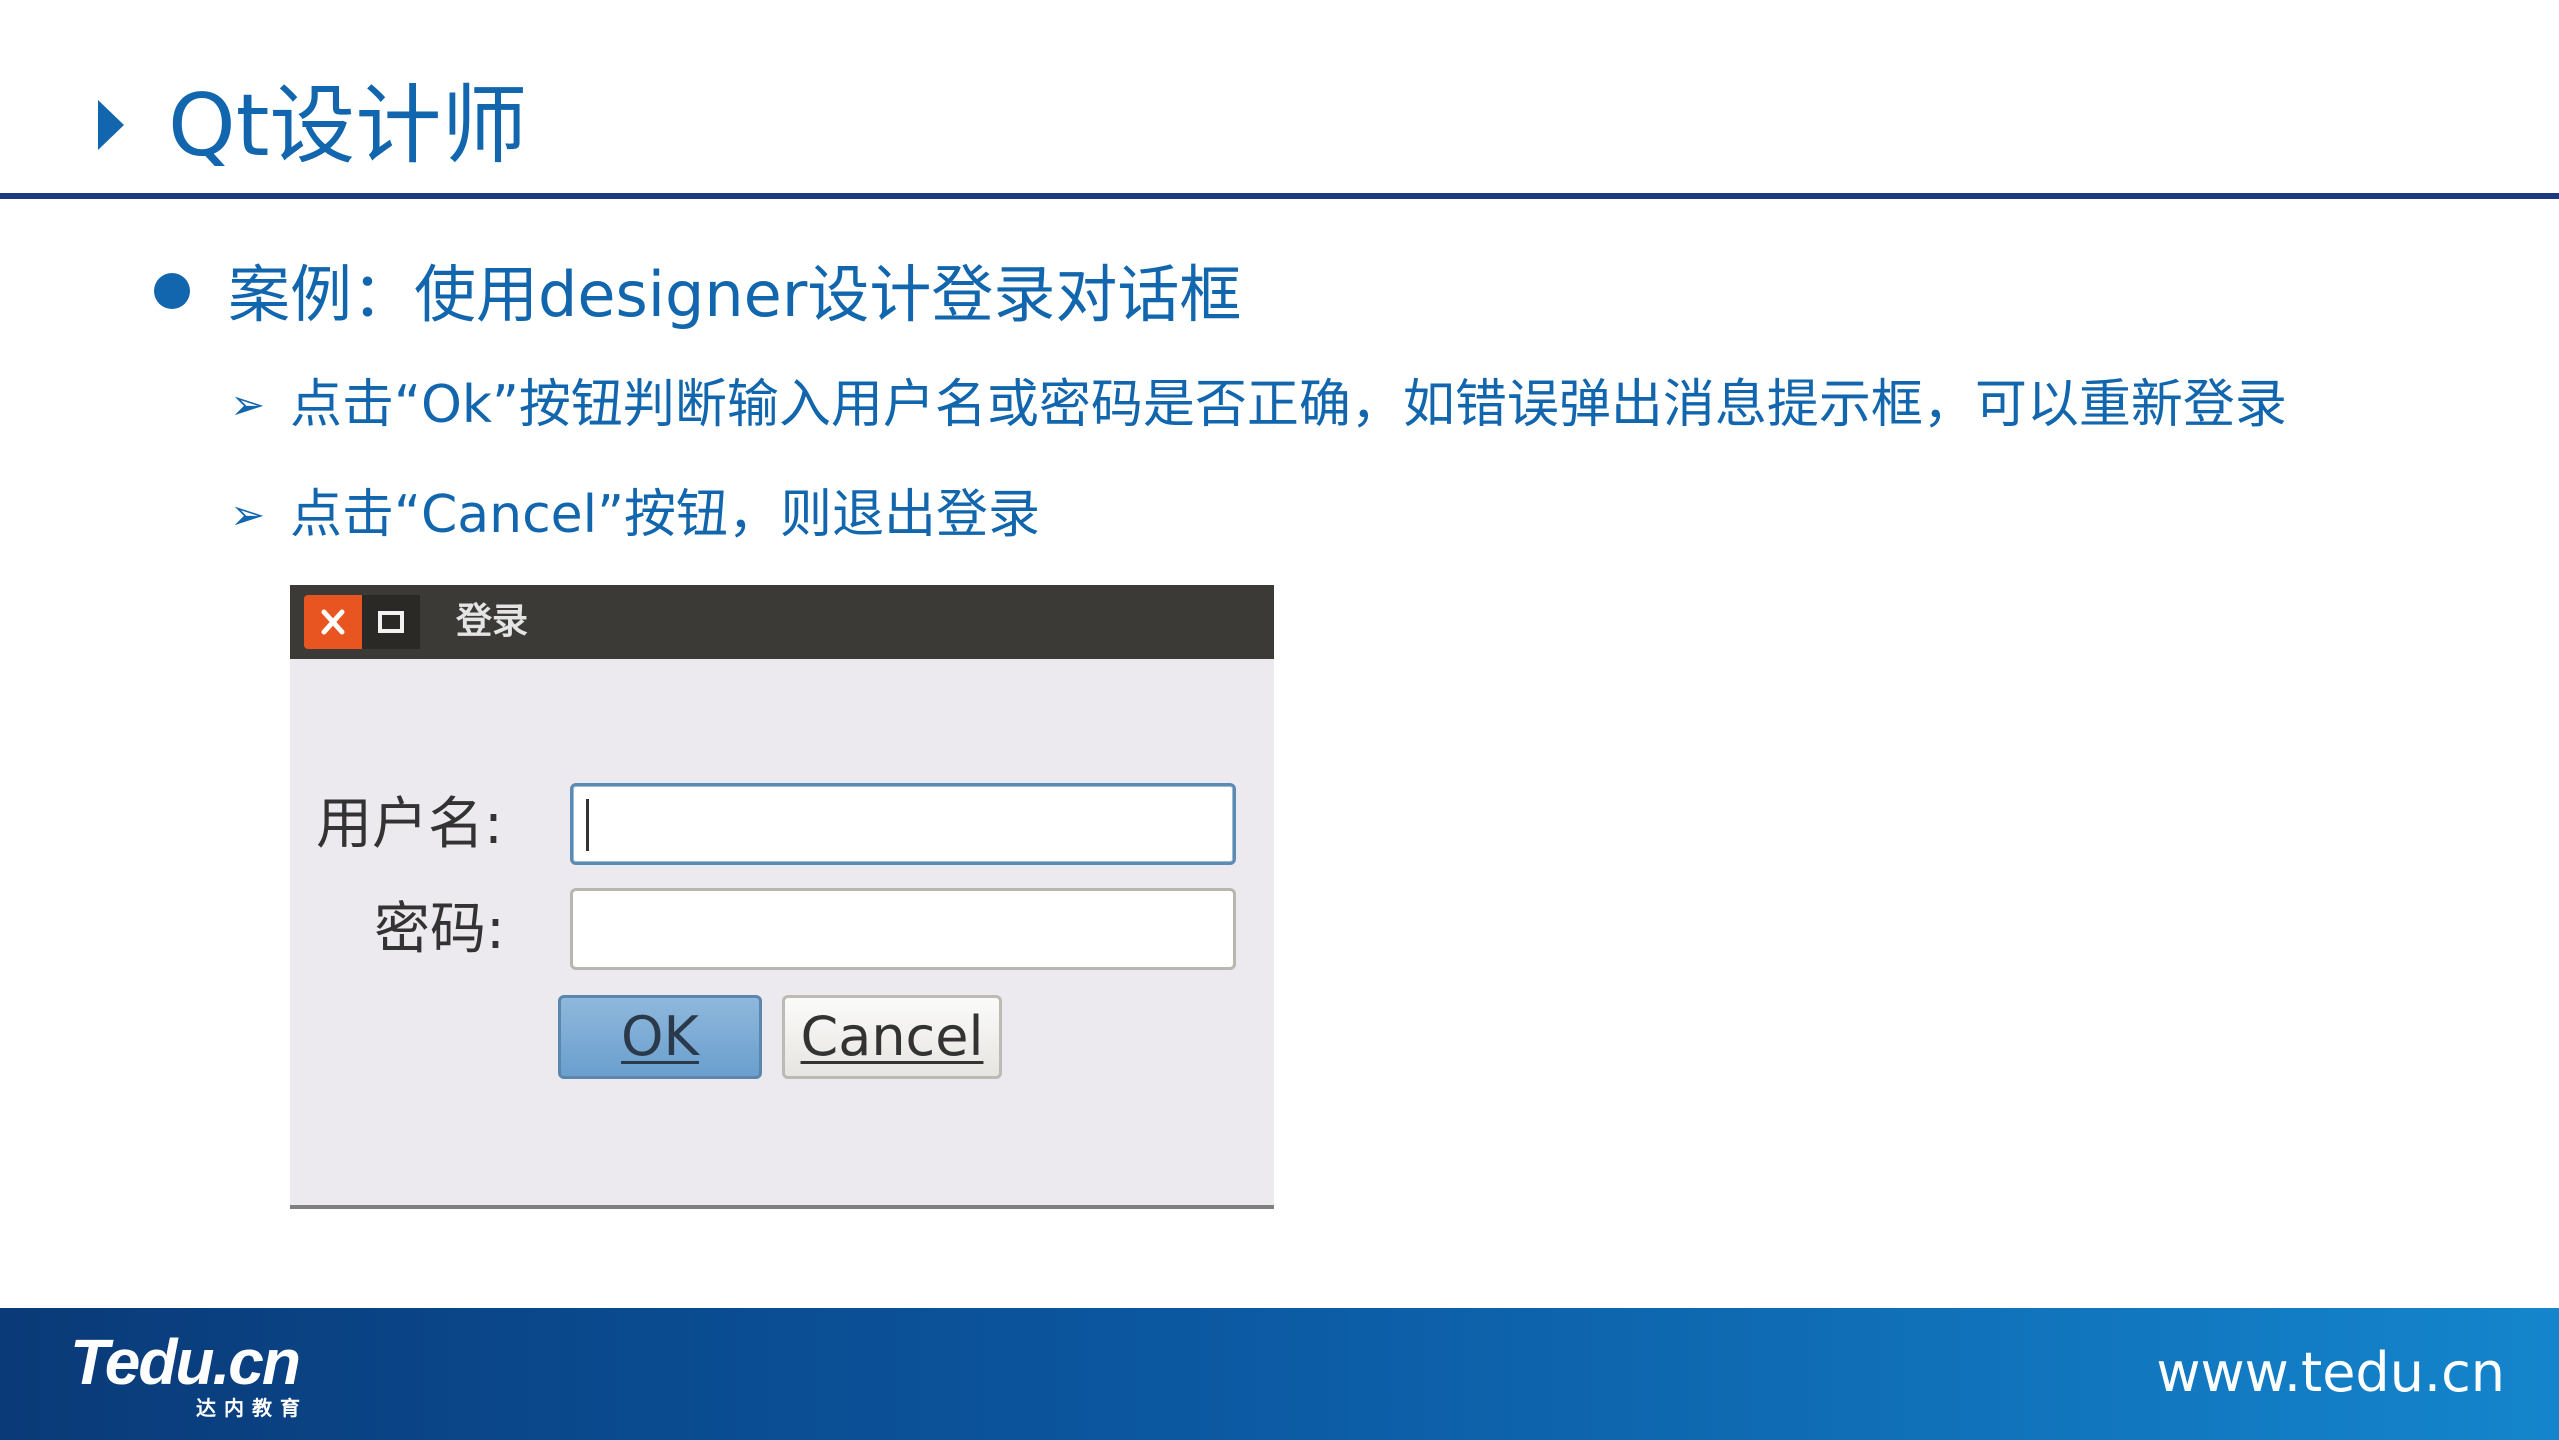  I want to click on maximize-button, so click(391, 622).